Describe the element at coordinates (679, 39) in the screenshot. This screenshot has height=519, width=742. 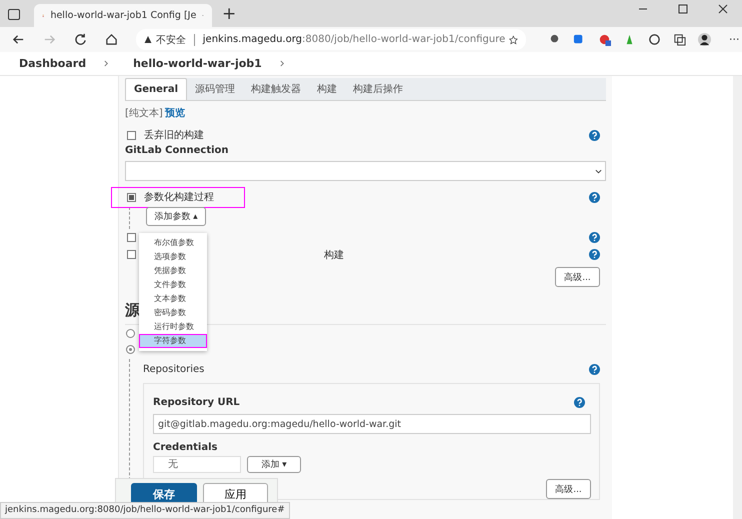
I see `collections-icon` at that location.